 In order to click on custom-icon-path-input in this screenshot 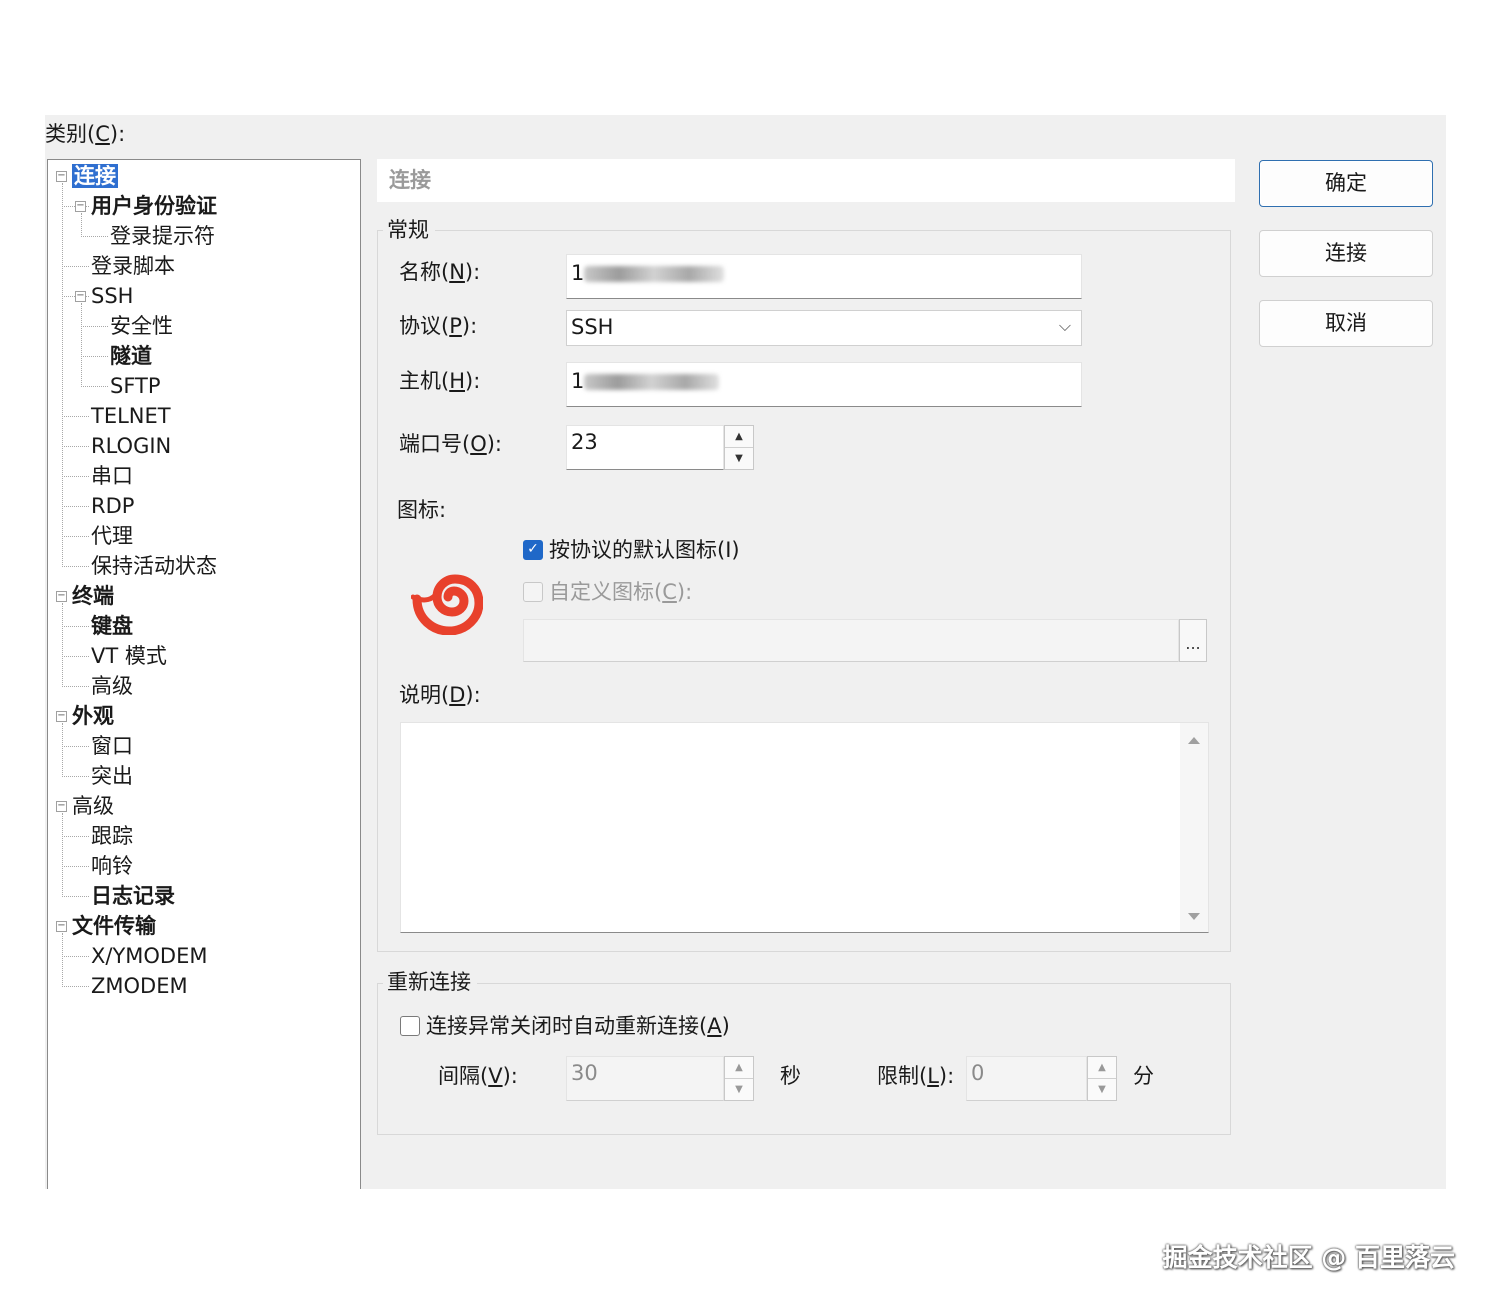, I will do `click(851, 640)`.